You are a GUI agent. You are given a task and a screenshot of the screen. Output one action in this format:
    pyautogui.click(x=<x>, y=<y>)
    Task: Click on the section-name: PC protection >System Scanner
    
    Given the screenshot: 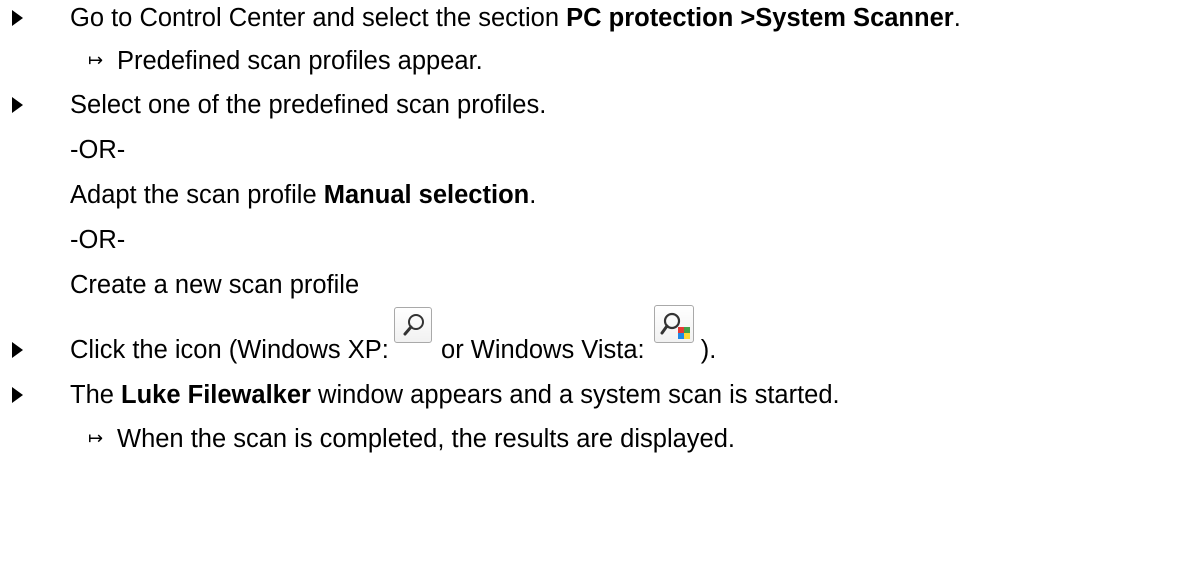 What is the action you would take?
    pyautogui.click(x=760, y=18)
    